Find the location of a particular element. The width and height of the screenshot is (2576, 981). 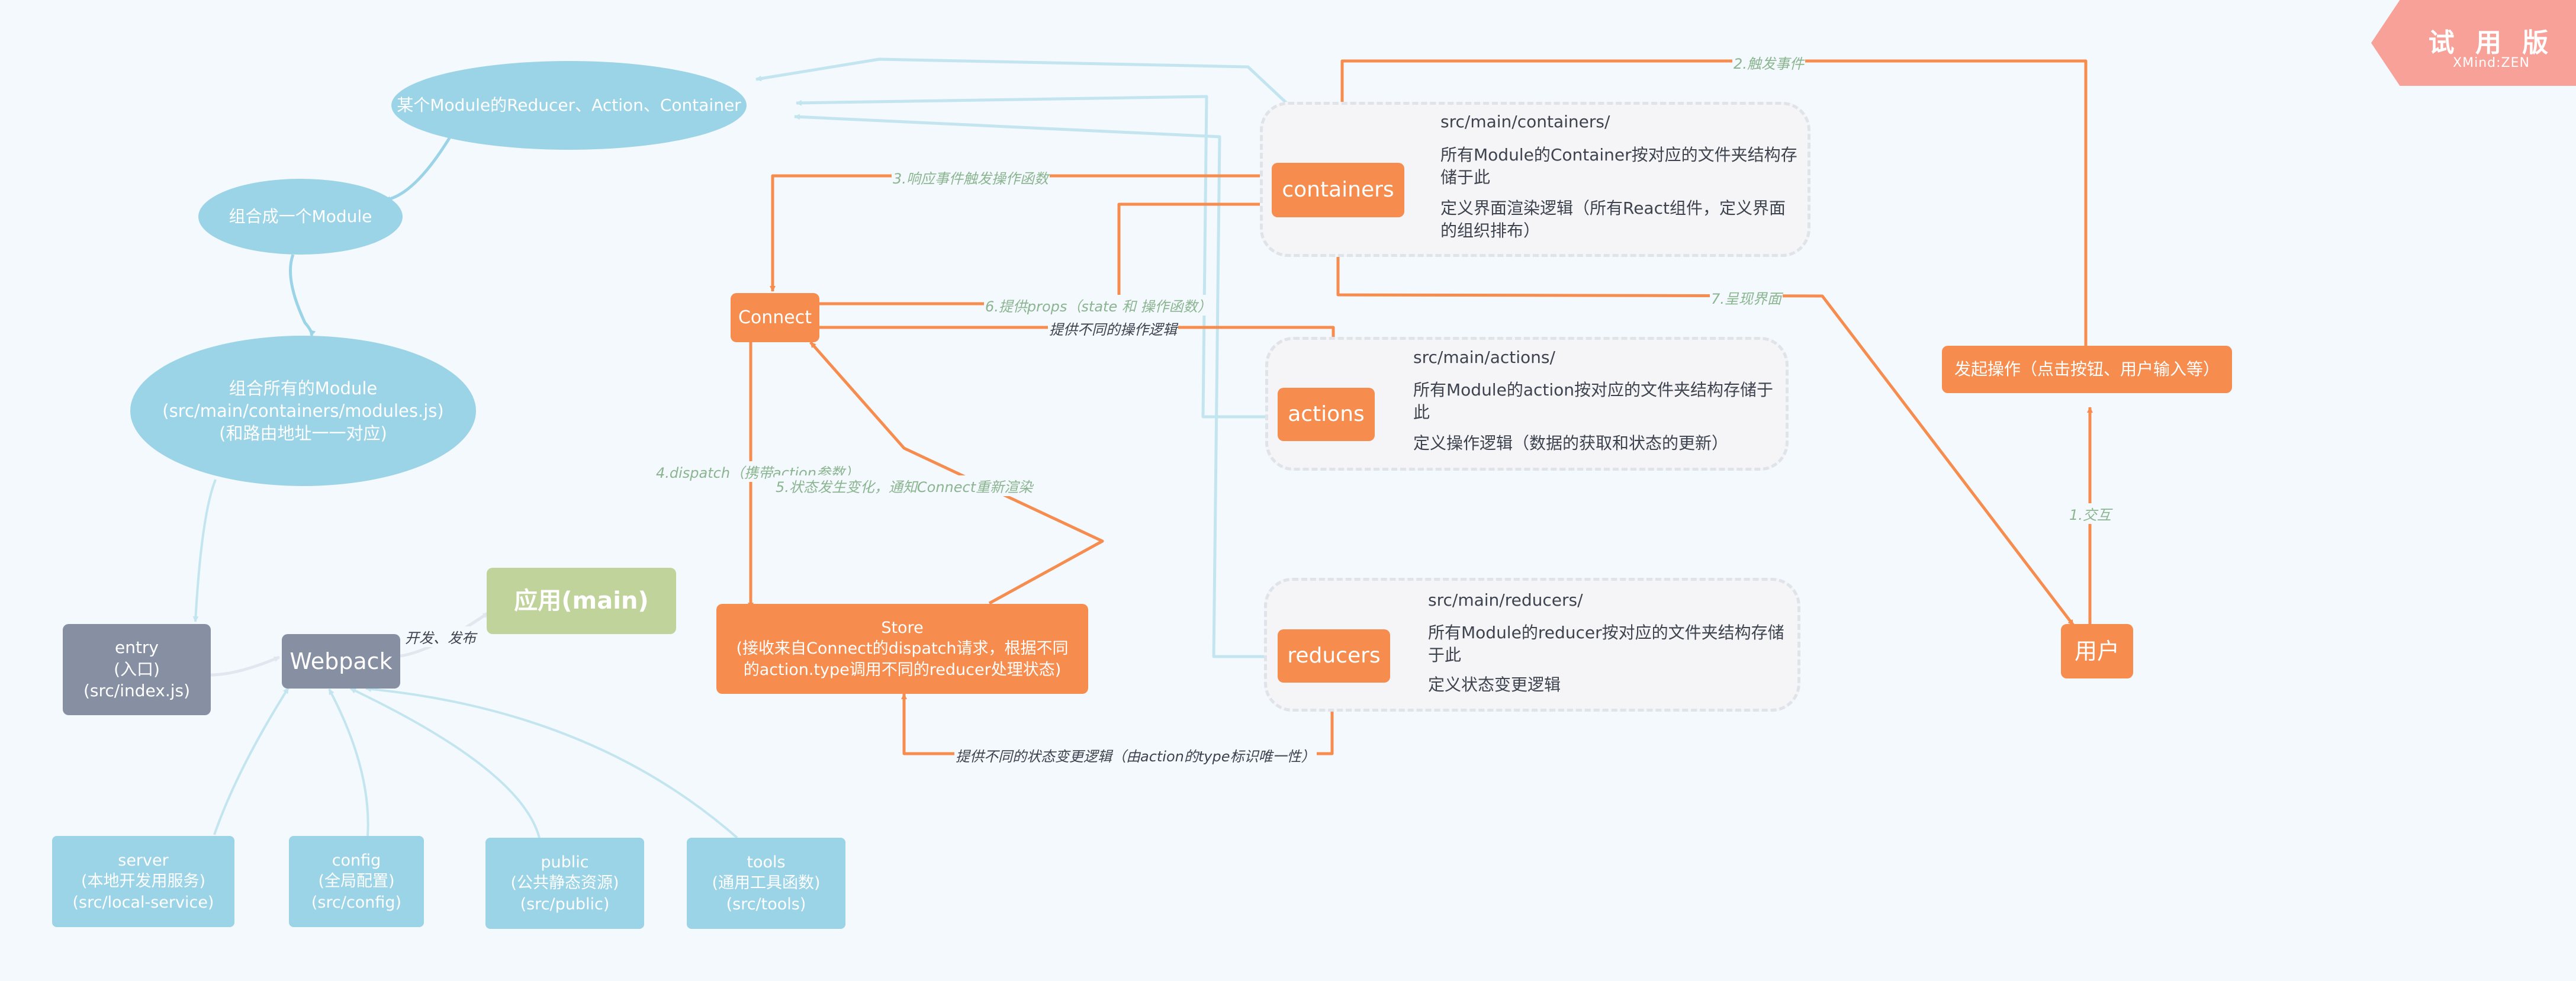

connect-node: Connect is located at coordinates (775, 317).